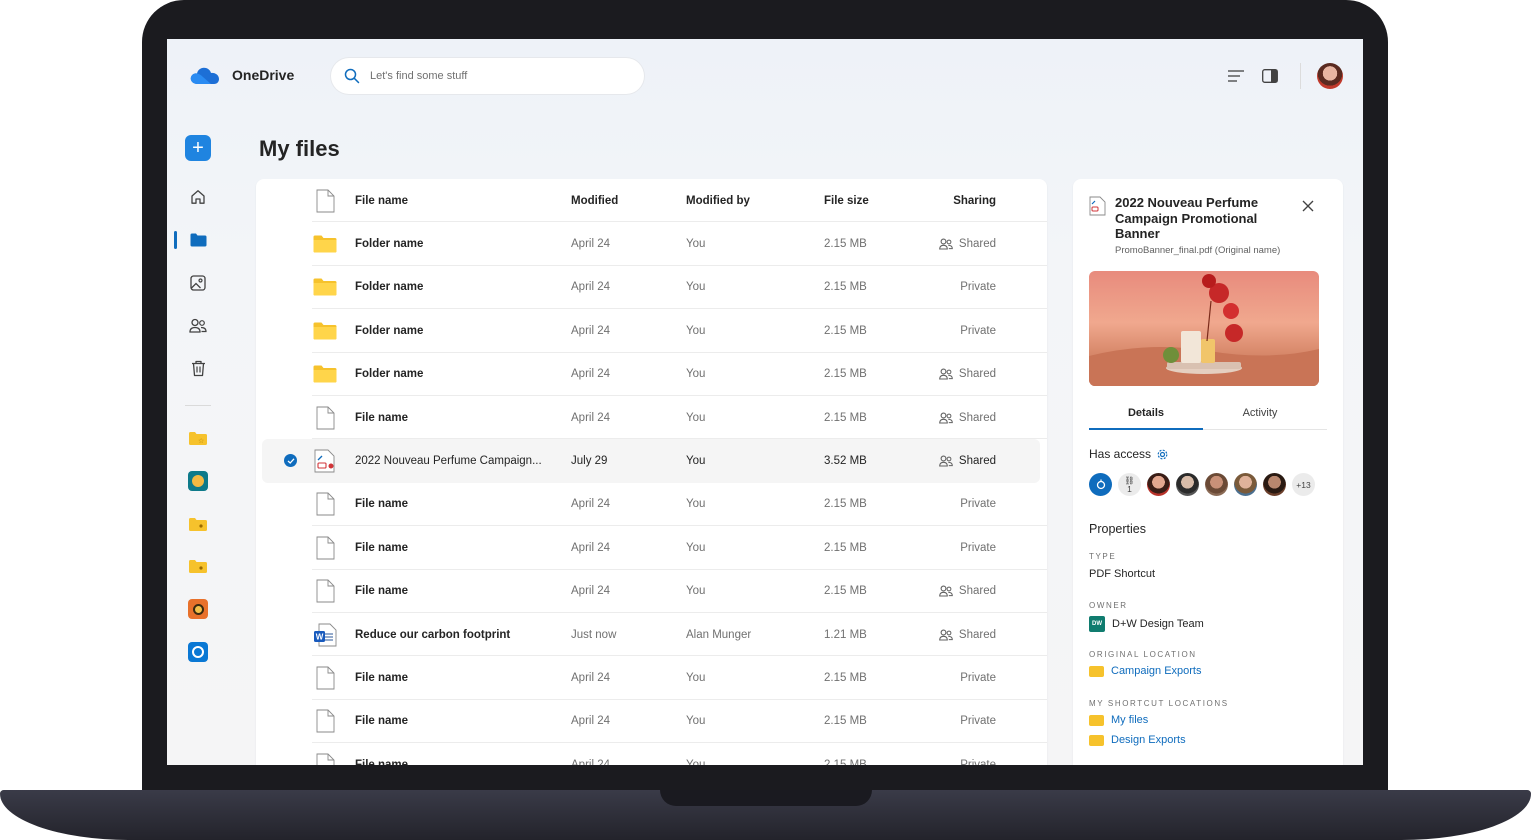 This screenshot has height=840, width=1531. Describe the element at coordinates (198, 438) in the screenshot. I see `nav-favorite-folder: ☆` at that location.